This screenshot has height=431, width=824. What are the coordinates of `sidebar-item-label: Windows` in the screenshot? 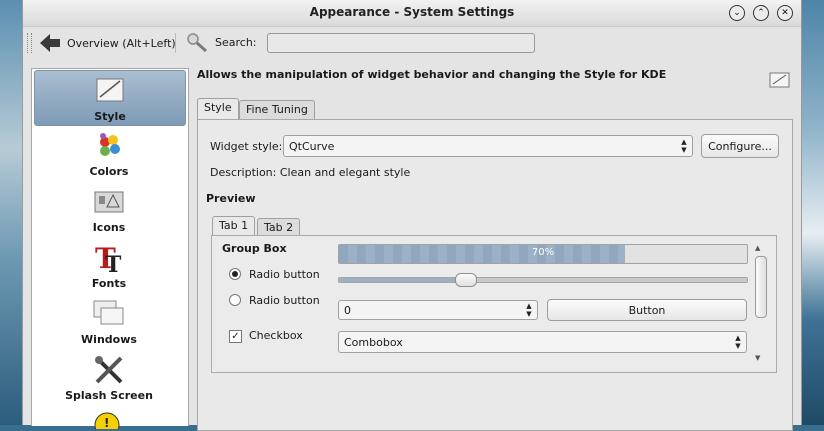 It's located at (109, 339).